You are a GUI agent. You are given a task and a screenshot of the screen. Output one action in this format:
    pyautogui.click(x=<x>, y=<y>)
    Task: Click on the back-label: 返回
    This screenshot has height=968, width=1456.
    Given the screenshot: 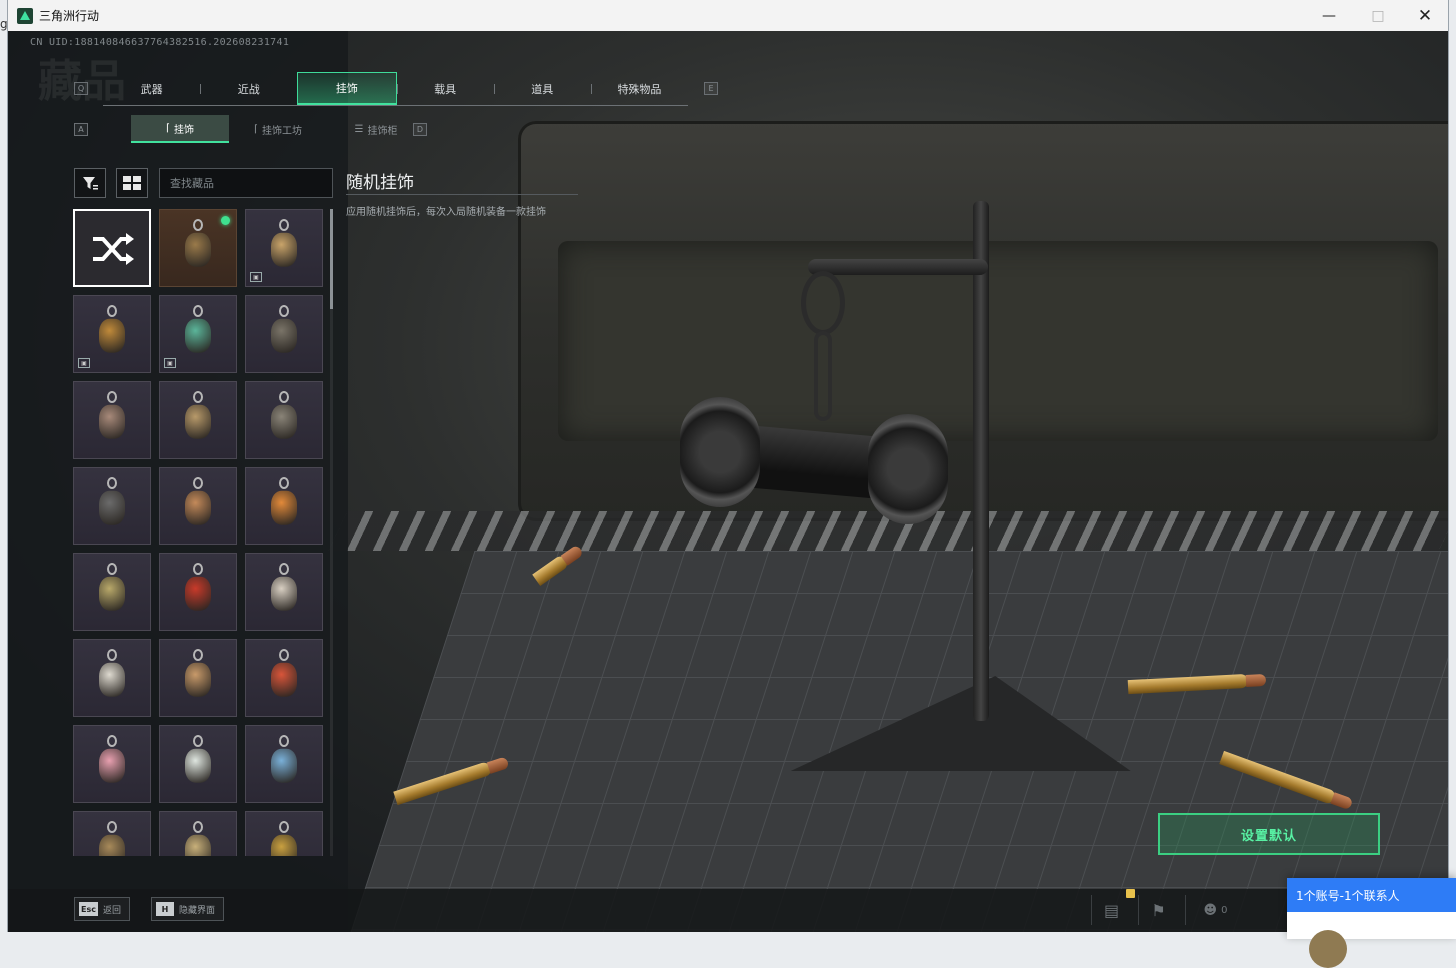 What is the action you would take?
    pyautogui.click(x=111, y=910)
    